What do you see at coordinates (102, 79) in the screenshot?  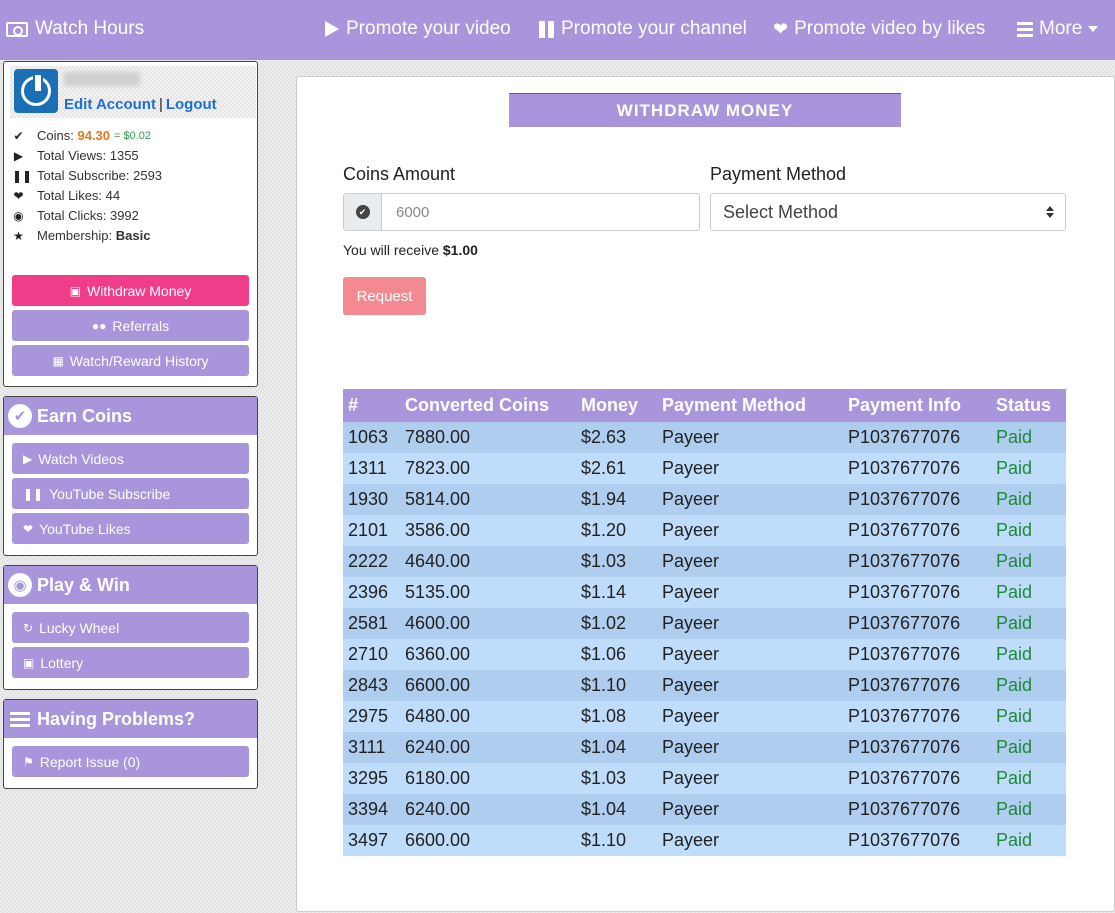 I see `username-blurred` at bounding box center [102, 79].